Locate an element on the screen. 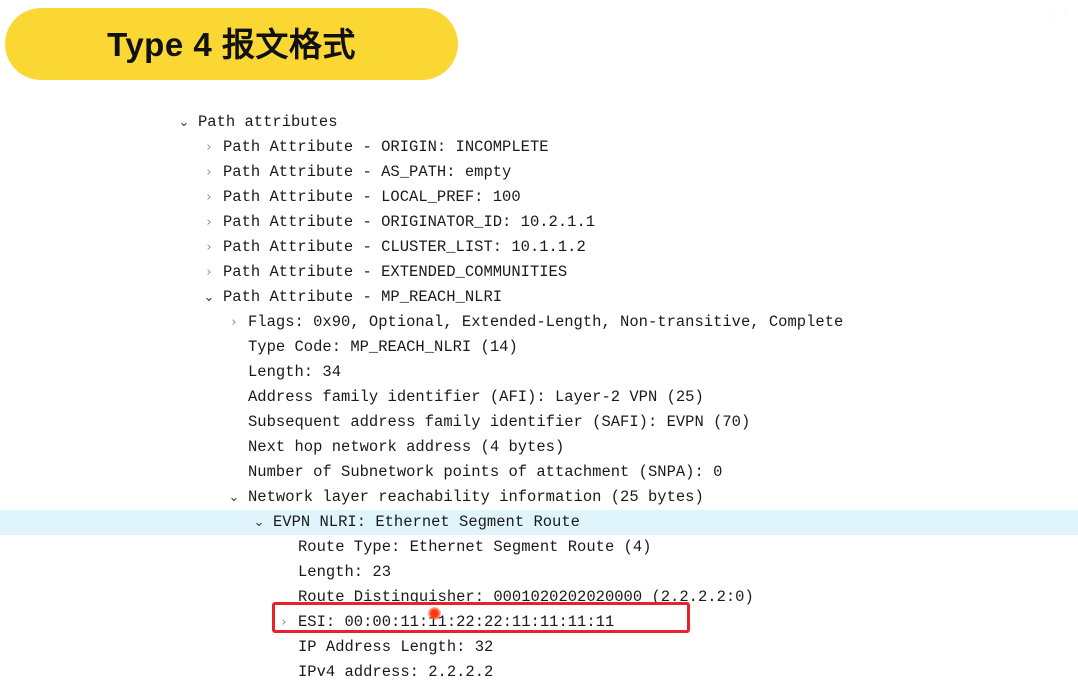 This screenshot has width=1078, height=688. tree-row-label: Path Attribute - ORIGINATOR_ID: 10.2.1.1 is located at coordinates (409, 222).